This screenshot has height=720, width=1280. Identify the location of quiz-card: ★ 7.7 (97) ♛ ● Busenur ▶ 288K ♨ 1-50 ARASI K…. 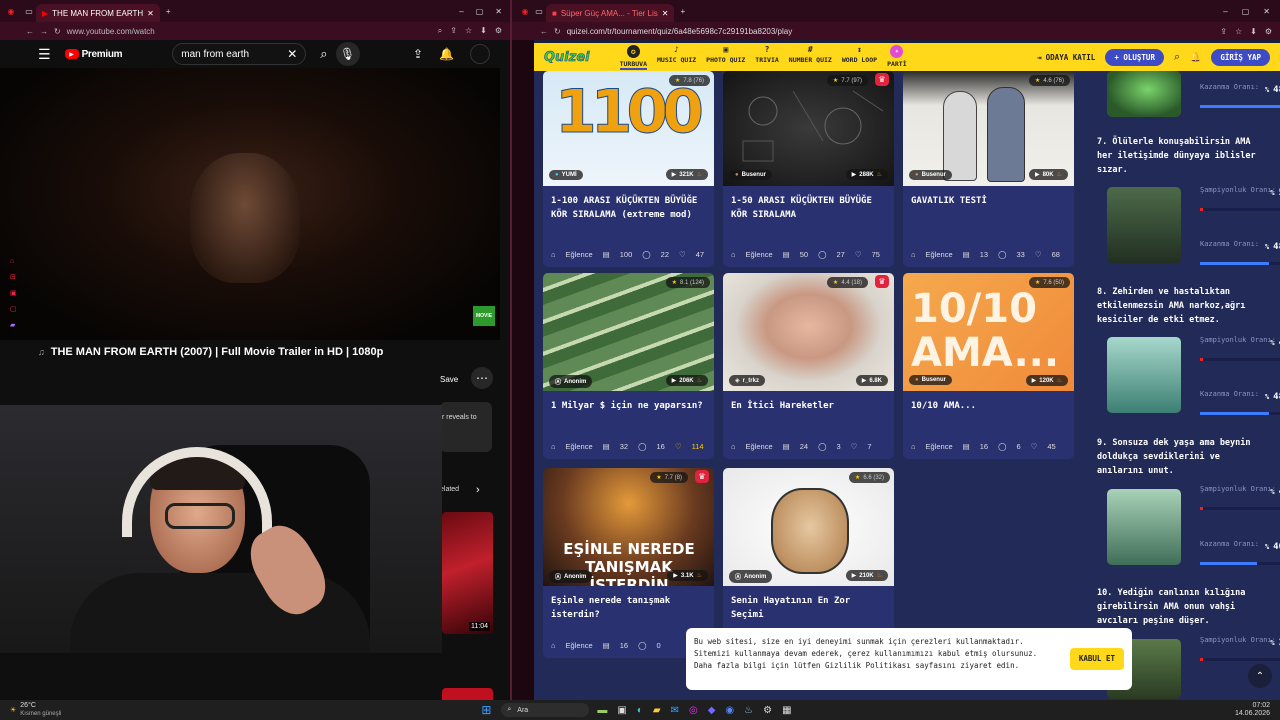
(808, 169).